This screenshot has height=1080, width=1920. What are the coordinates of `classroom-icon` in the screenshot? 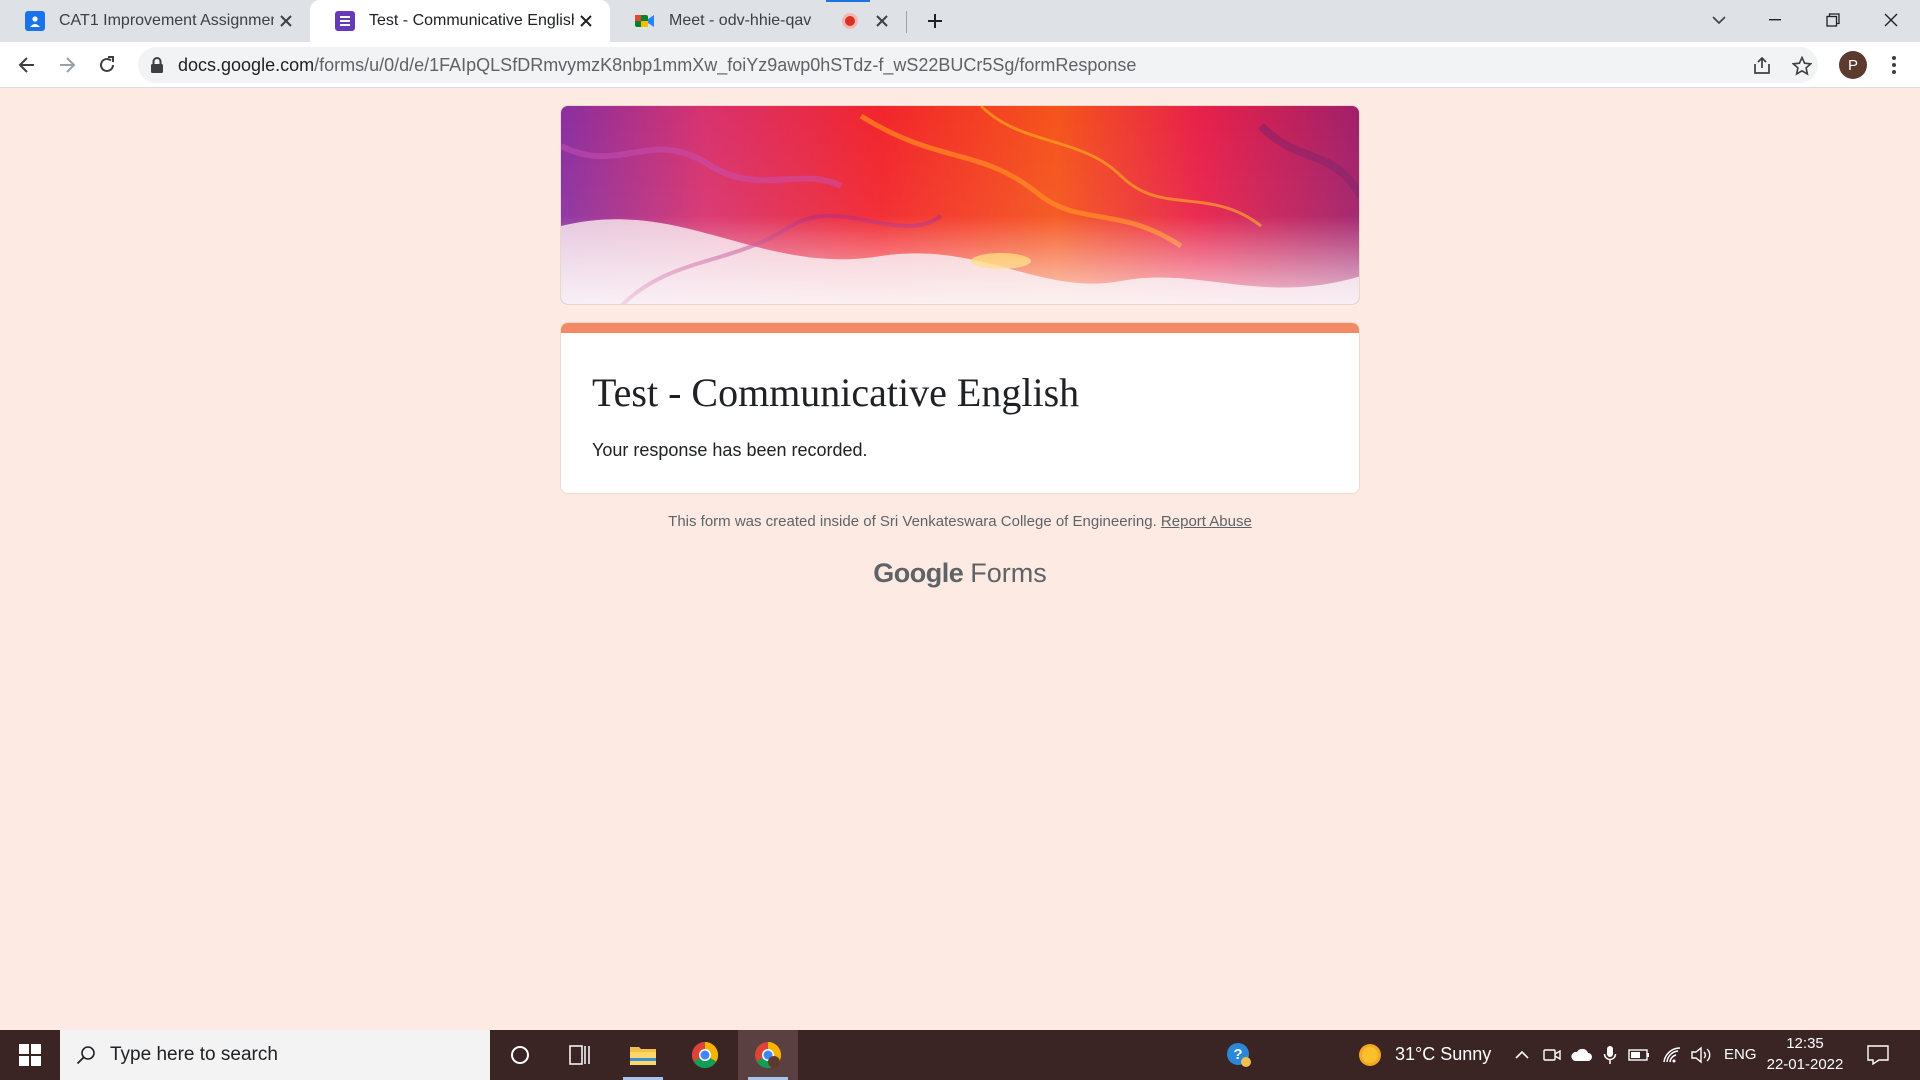 It's located at (35, 21).